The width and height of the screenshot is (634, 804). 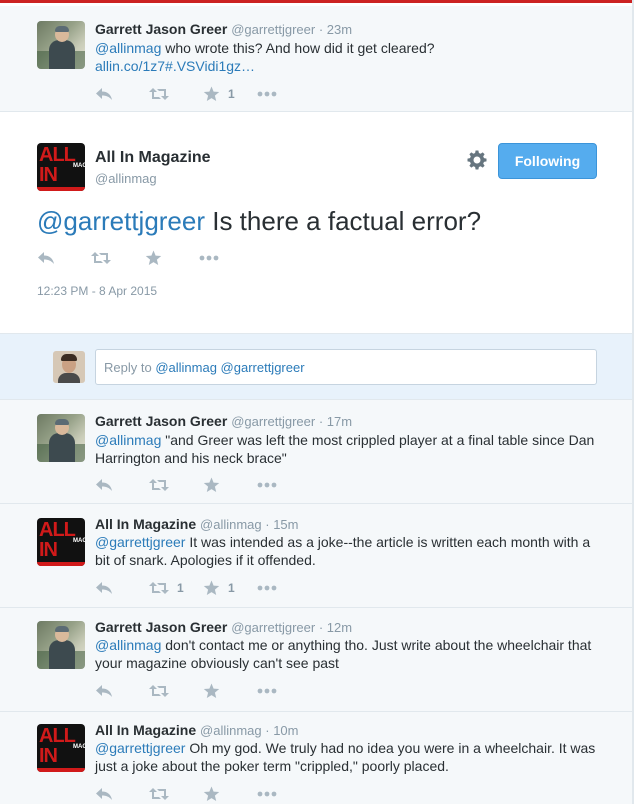 I want to click on tweet-time: 12m, so click(x=339, y=627).